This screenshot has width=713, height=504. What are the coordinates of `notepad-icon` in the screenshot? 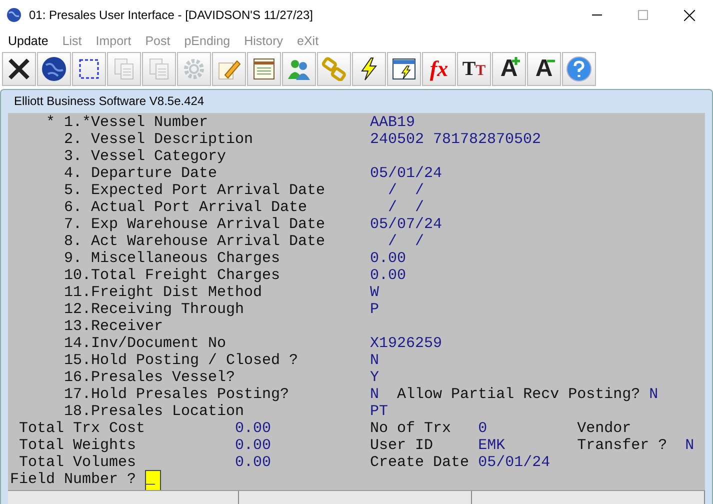 It's located at (264, 69).